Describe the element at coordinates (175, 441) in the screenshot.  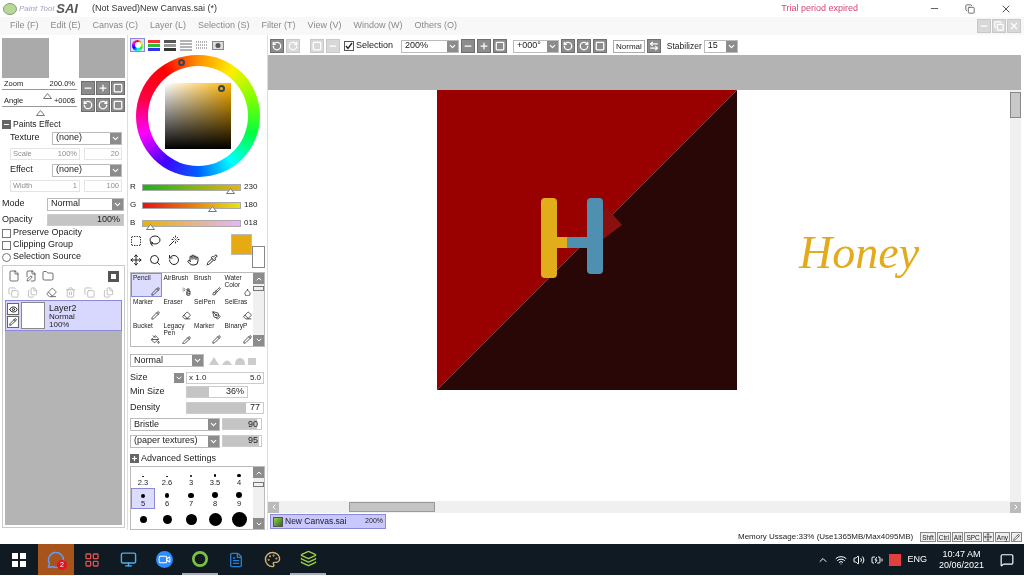
I see `dropdown: (paper textures)` at that location.